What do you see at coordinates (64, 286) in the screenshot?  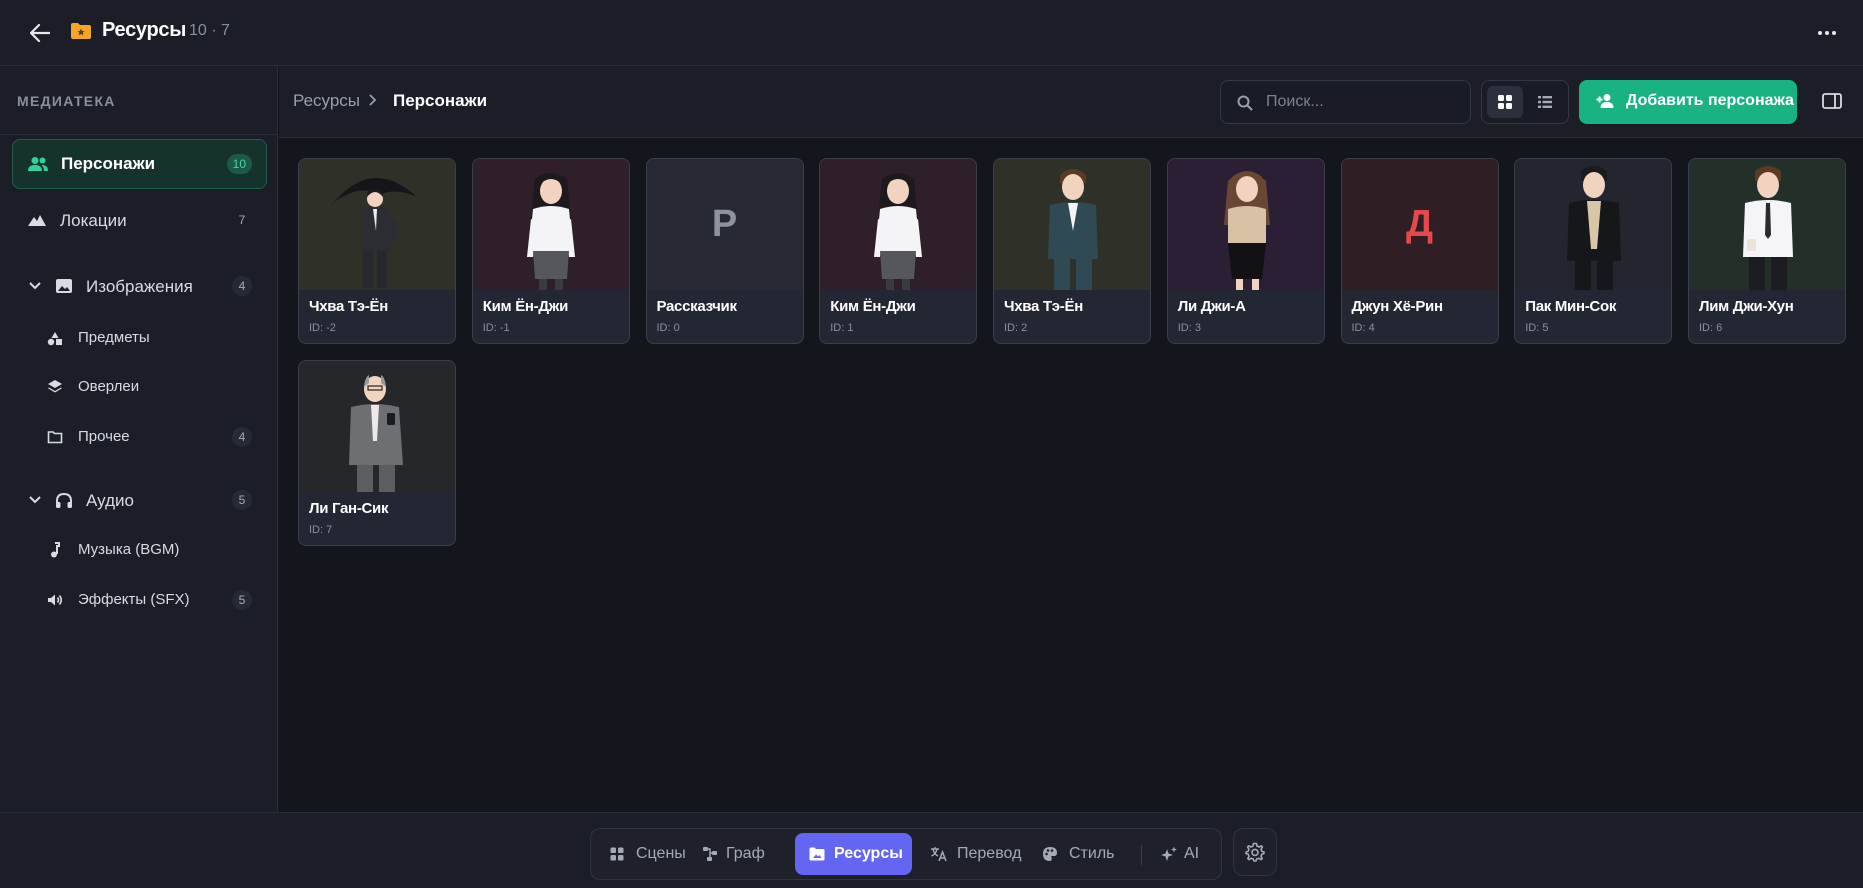 I see `image-icon` at bounding box center [64, 286].